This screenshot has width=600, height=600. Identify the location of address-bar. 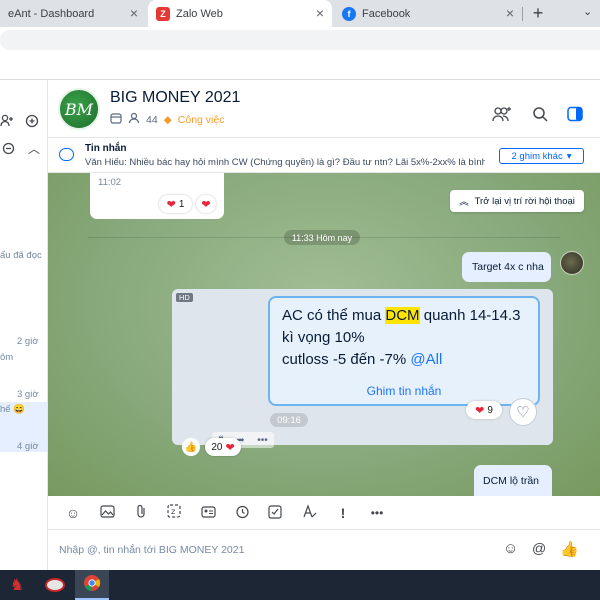
(300, 40).